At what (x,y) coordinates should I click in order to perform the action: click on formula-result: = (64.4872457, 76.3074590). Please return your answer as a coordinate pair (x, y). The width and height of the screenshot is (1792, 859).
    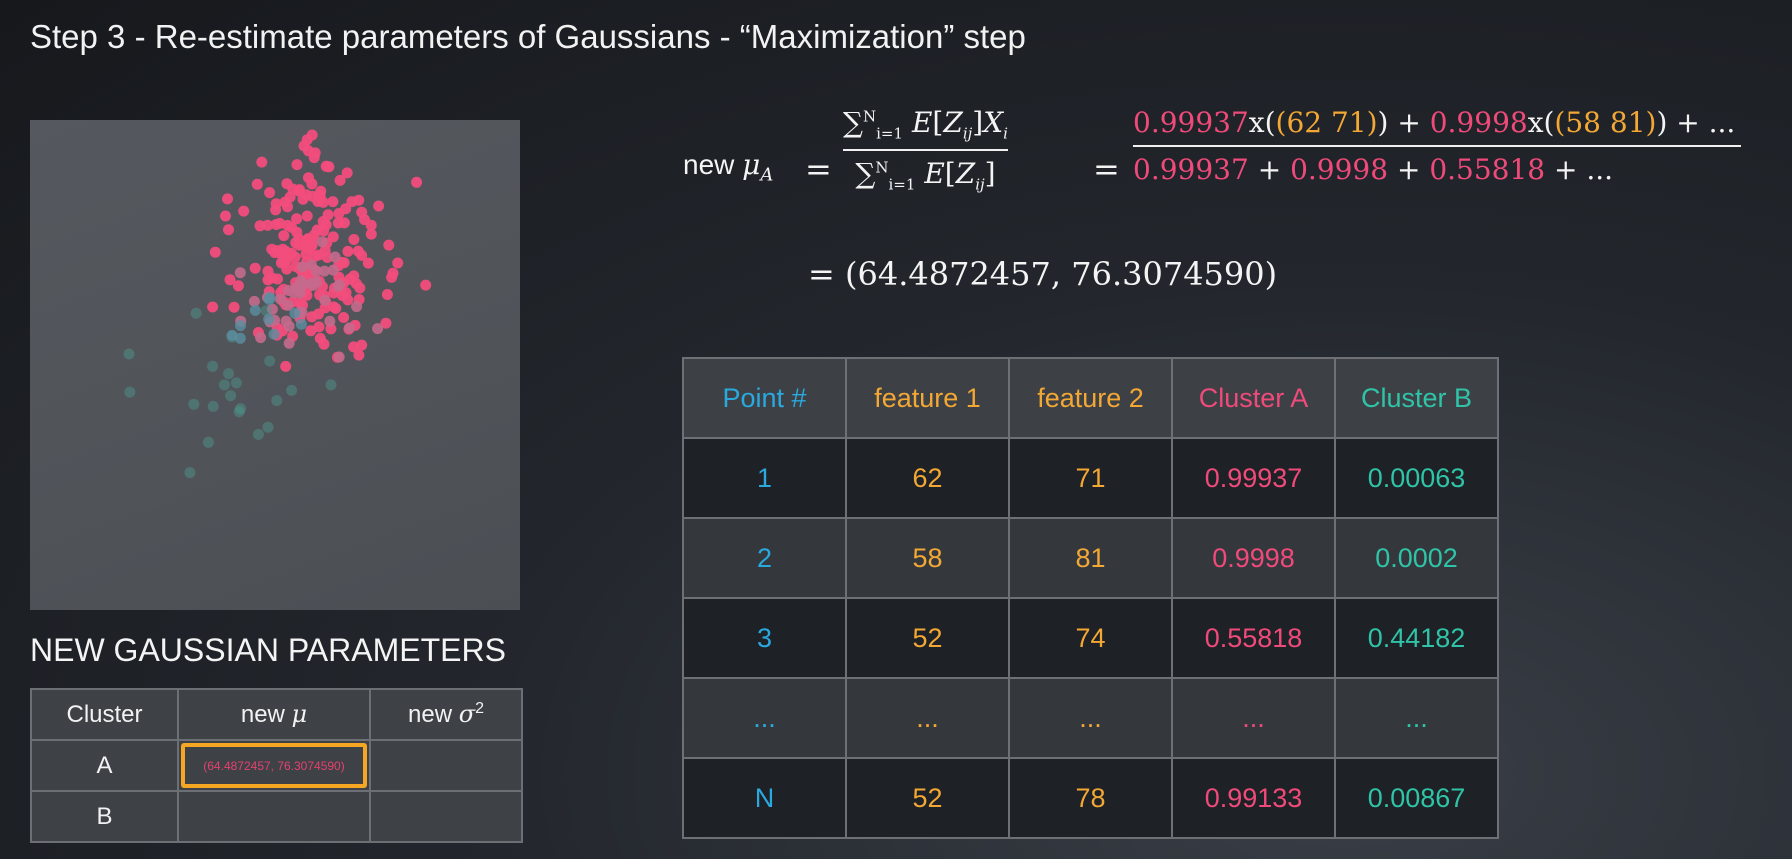
    Looking at the image, I should click on (1043, 274).